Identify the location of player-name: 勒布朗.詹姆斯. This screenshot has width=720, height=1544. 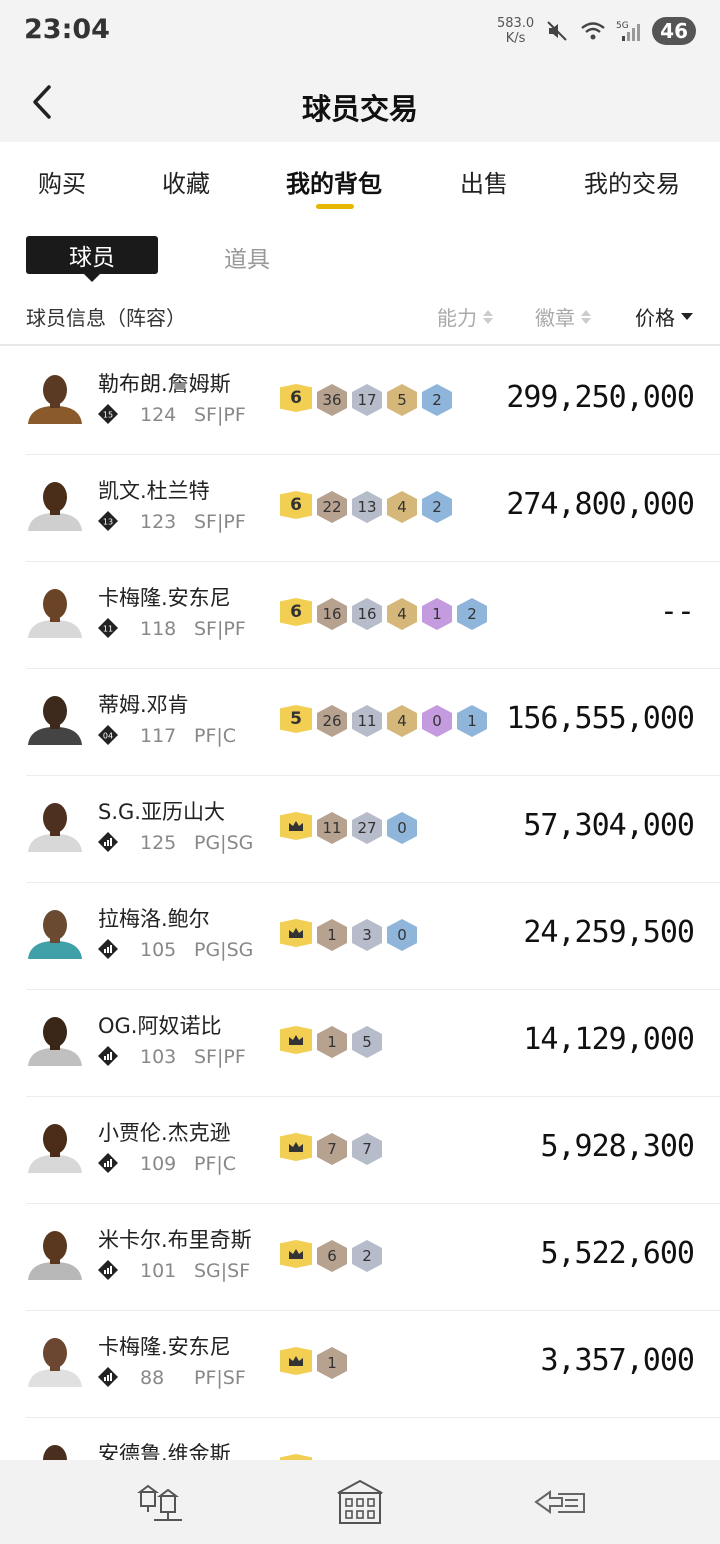
(164, 384).